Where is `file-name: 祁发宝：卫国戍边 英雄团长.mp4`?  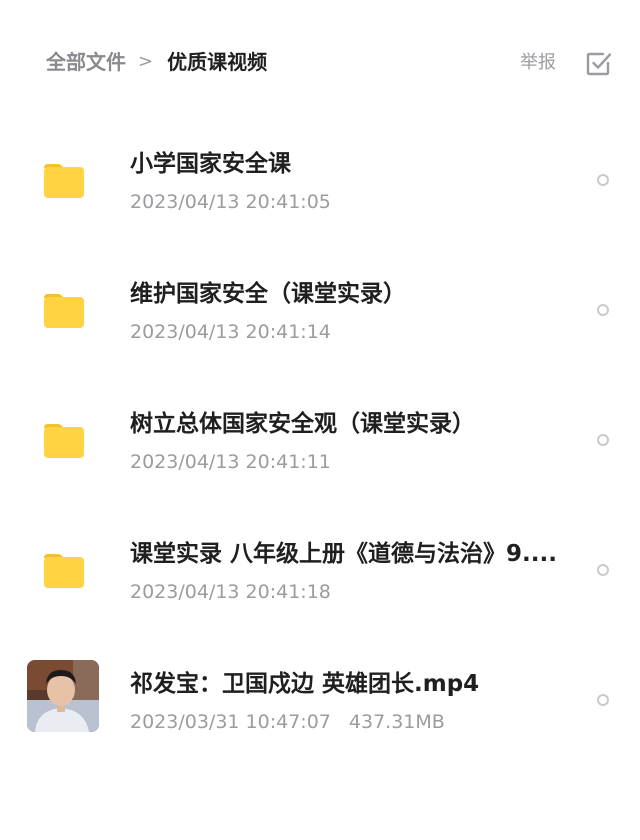 file-name: 祁发宝：卫国戍边 英雄团长.mp4 is located at coordinates (305, 684).